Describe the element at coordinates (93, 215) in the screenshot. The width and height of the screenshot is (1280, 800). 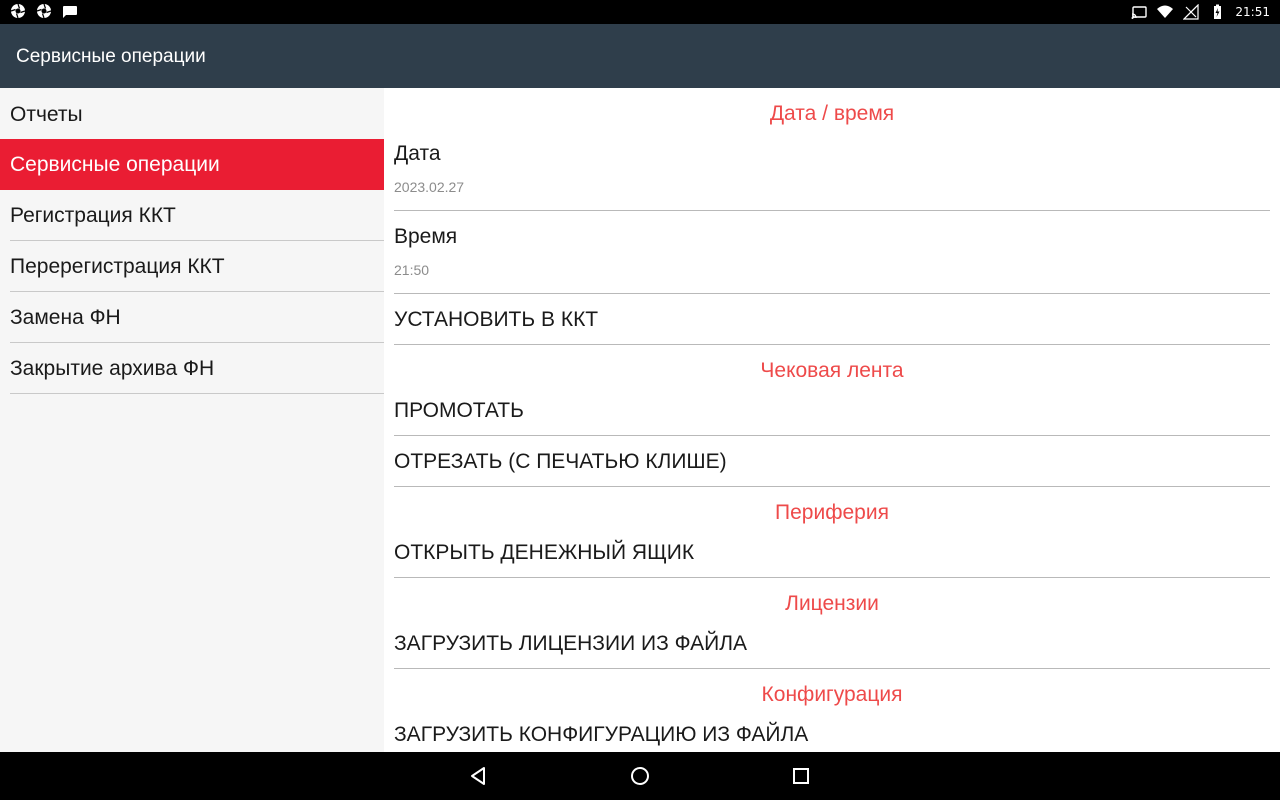
I see `sidebar-item-label: Регистрация ККТ` at that location.